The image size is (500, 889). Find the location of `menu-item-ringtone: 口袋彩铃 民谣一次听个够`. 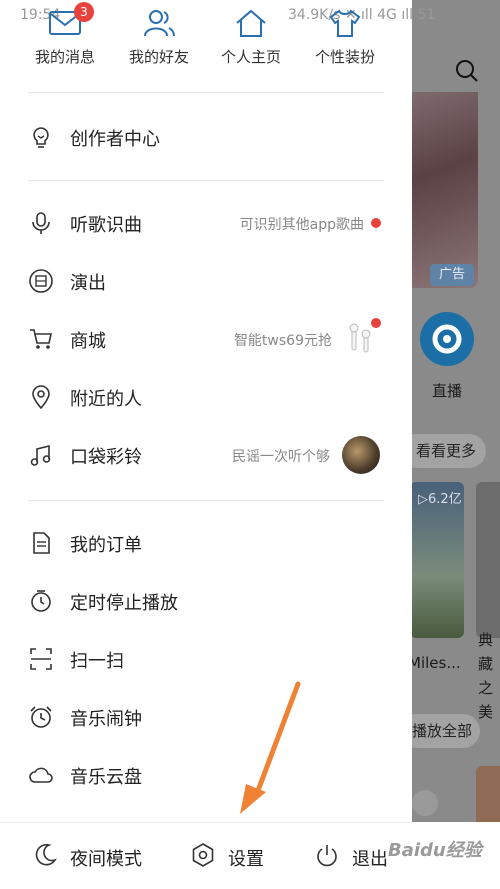

menu-item-ringtone: 口袋彩铃 民谣一次听个够 is located at coordinates (206, 455).